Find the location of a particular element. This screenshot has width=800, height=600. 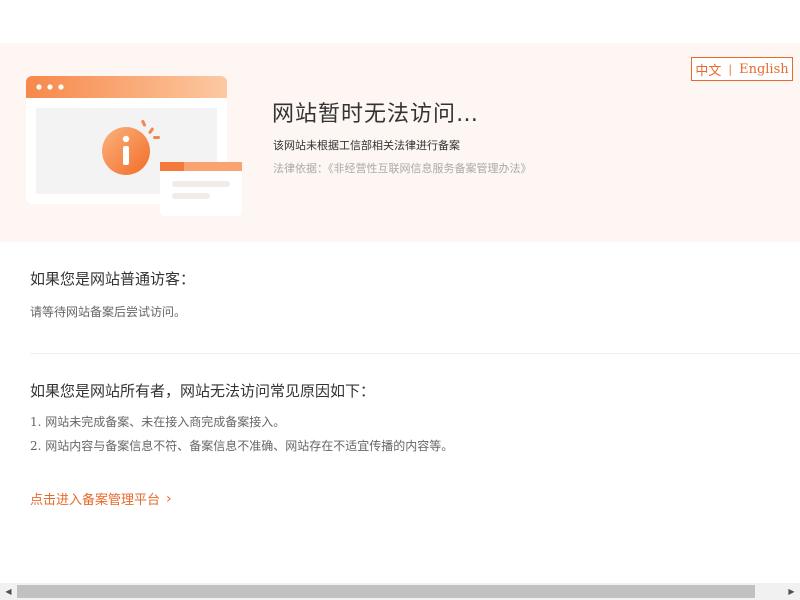

lang-en-link: English is located at coordinates (764, 69).